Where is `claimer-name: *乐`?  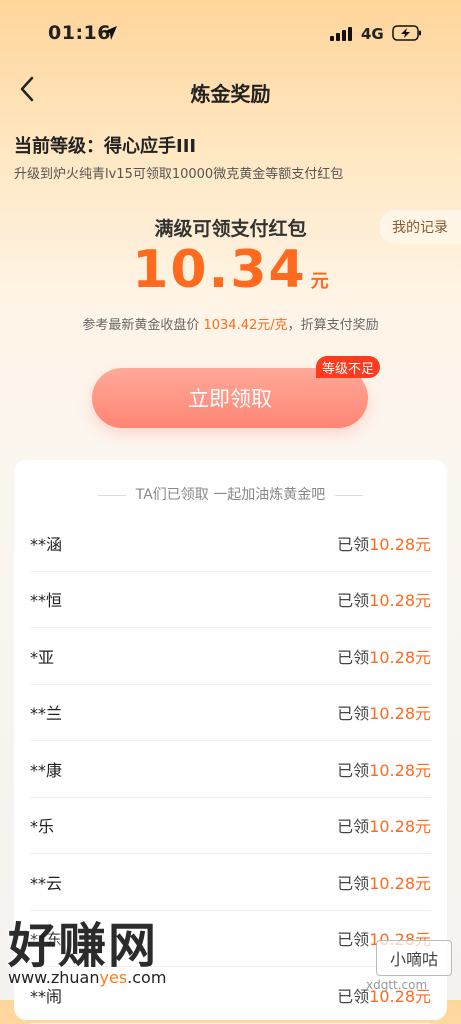 claimer-name: *乐 is located at coordinates (42, 827).